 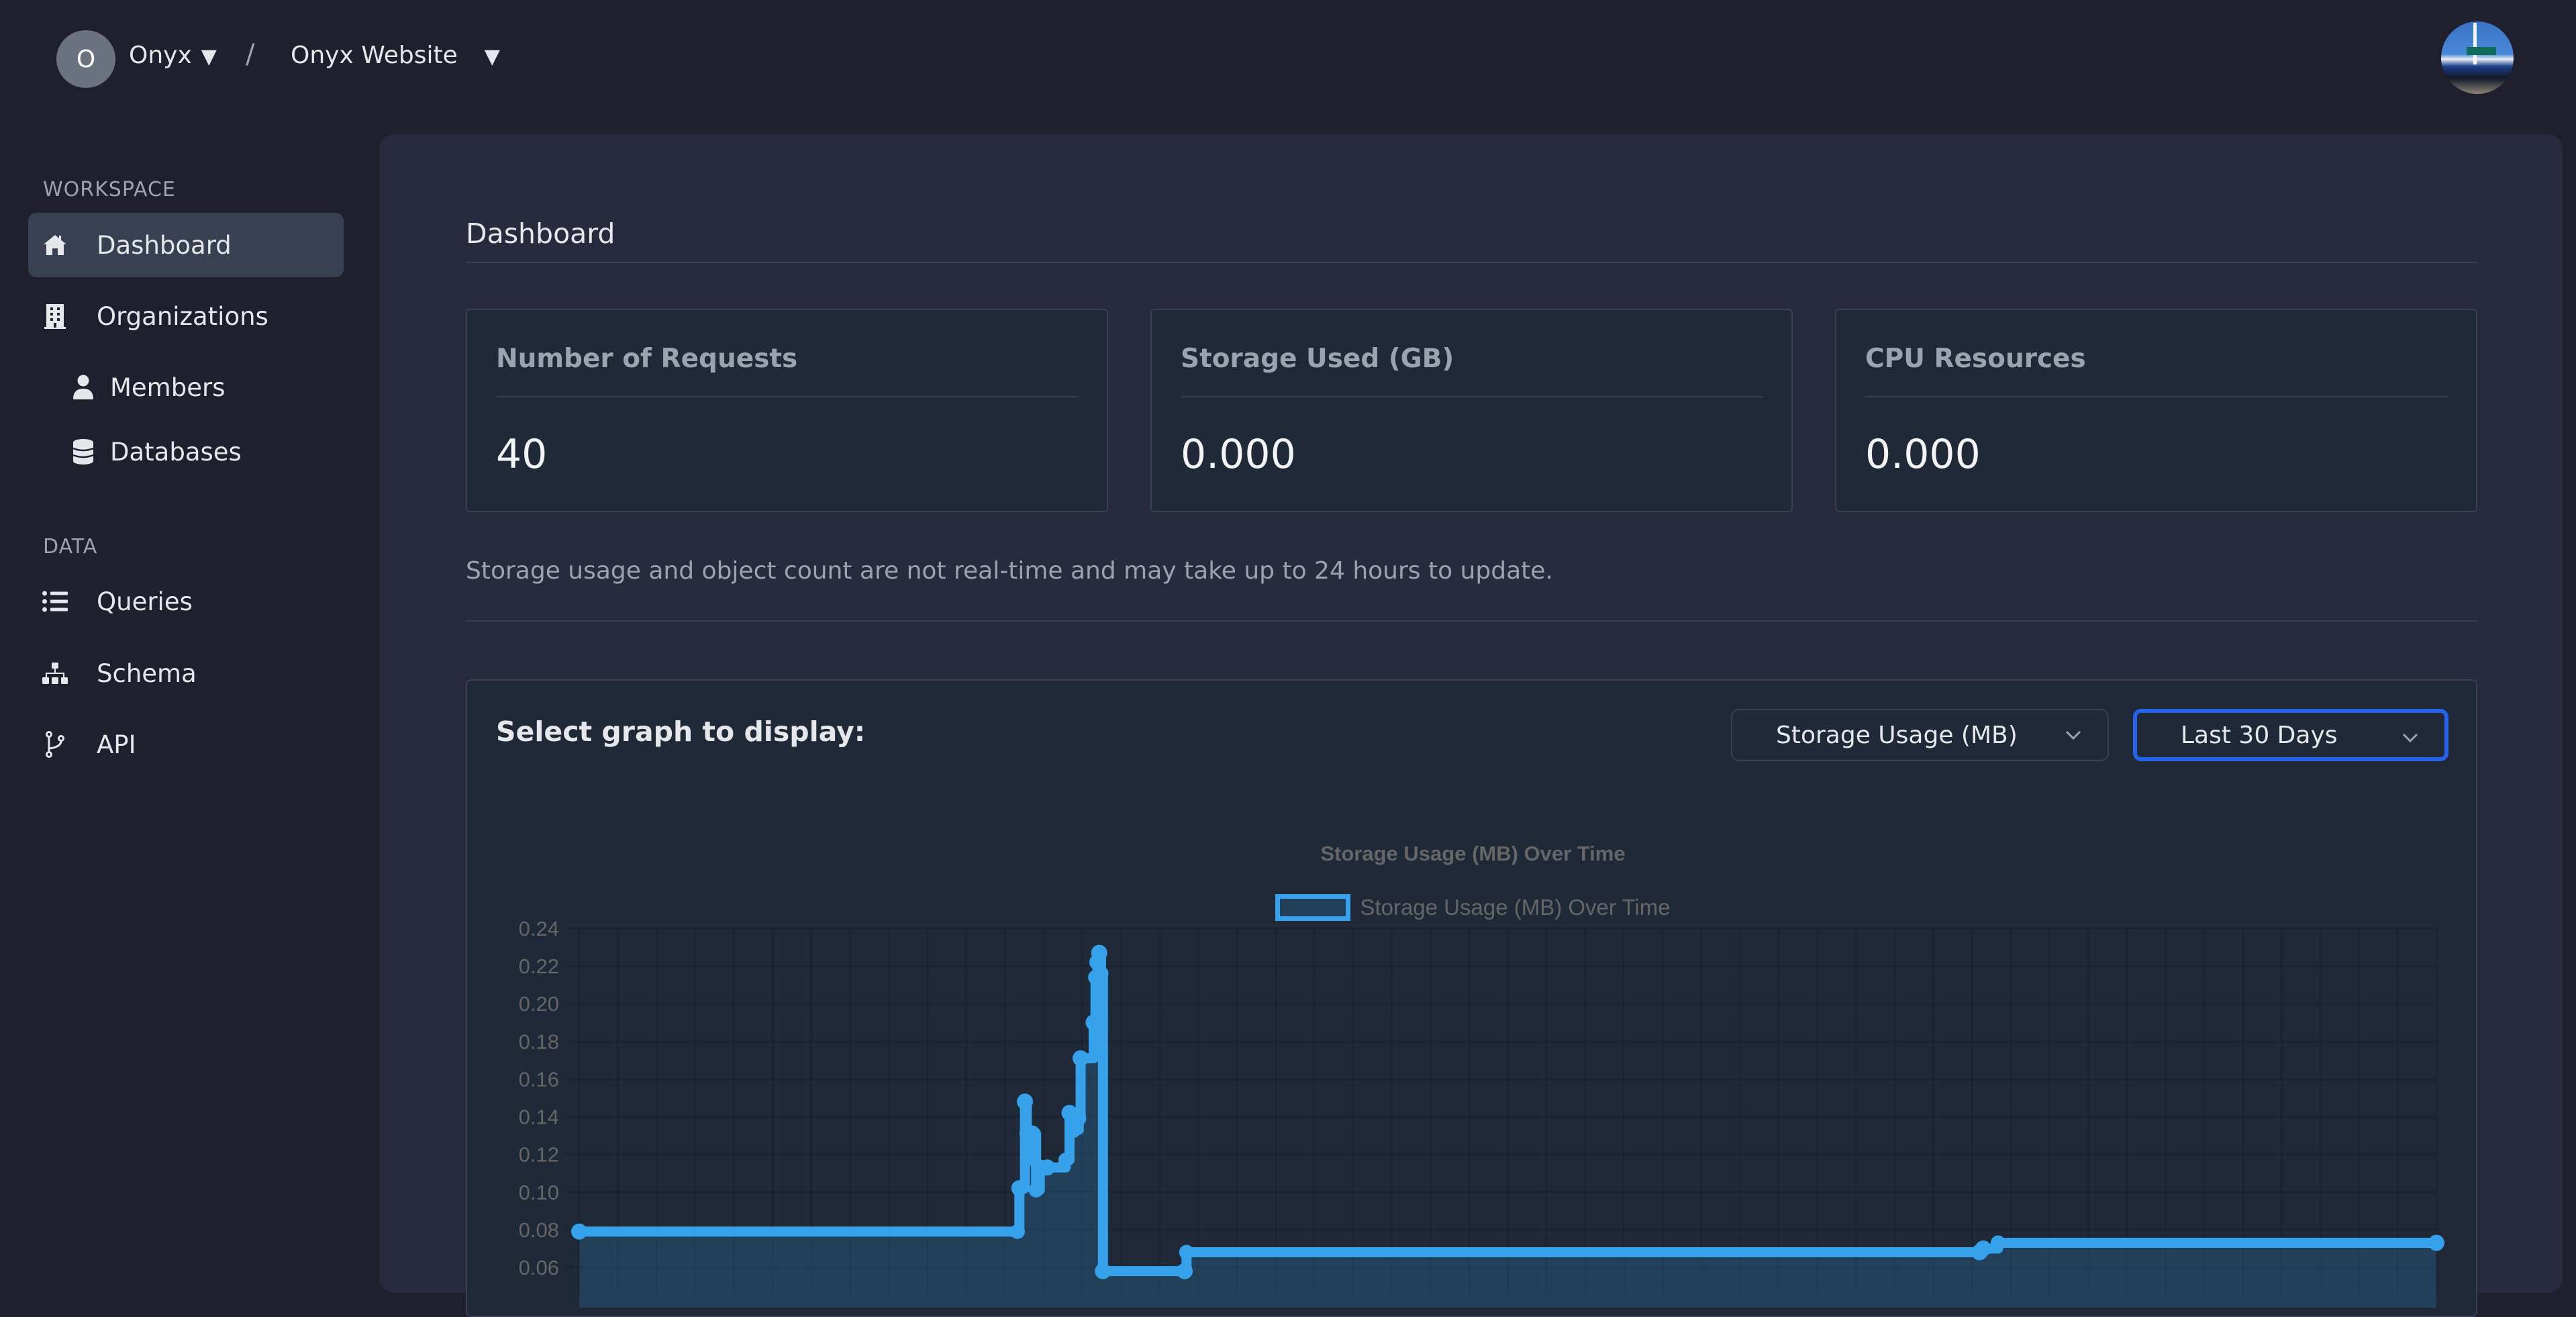 I want to click on y-tick-label: 0.12, so click(x=539, y=1155).